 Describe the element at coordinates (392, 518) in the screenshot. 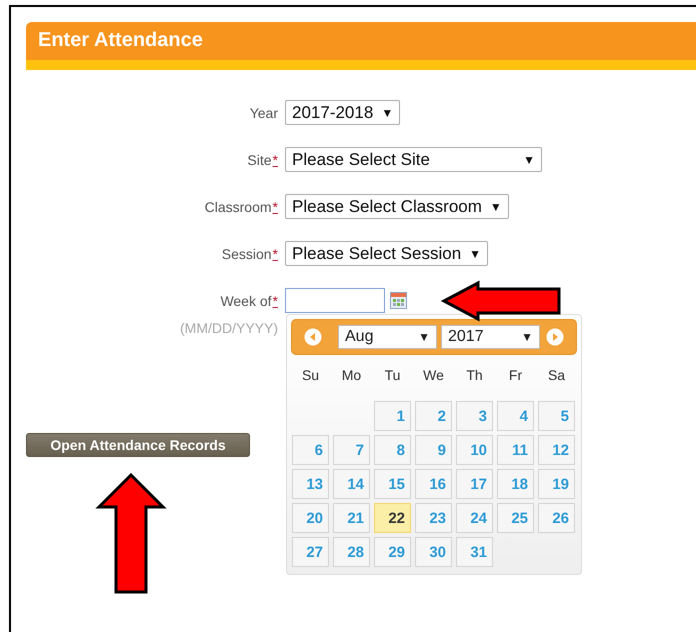

I see `day-cell: 22` at that location.